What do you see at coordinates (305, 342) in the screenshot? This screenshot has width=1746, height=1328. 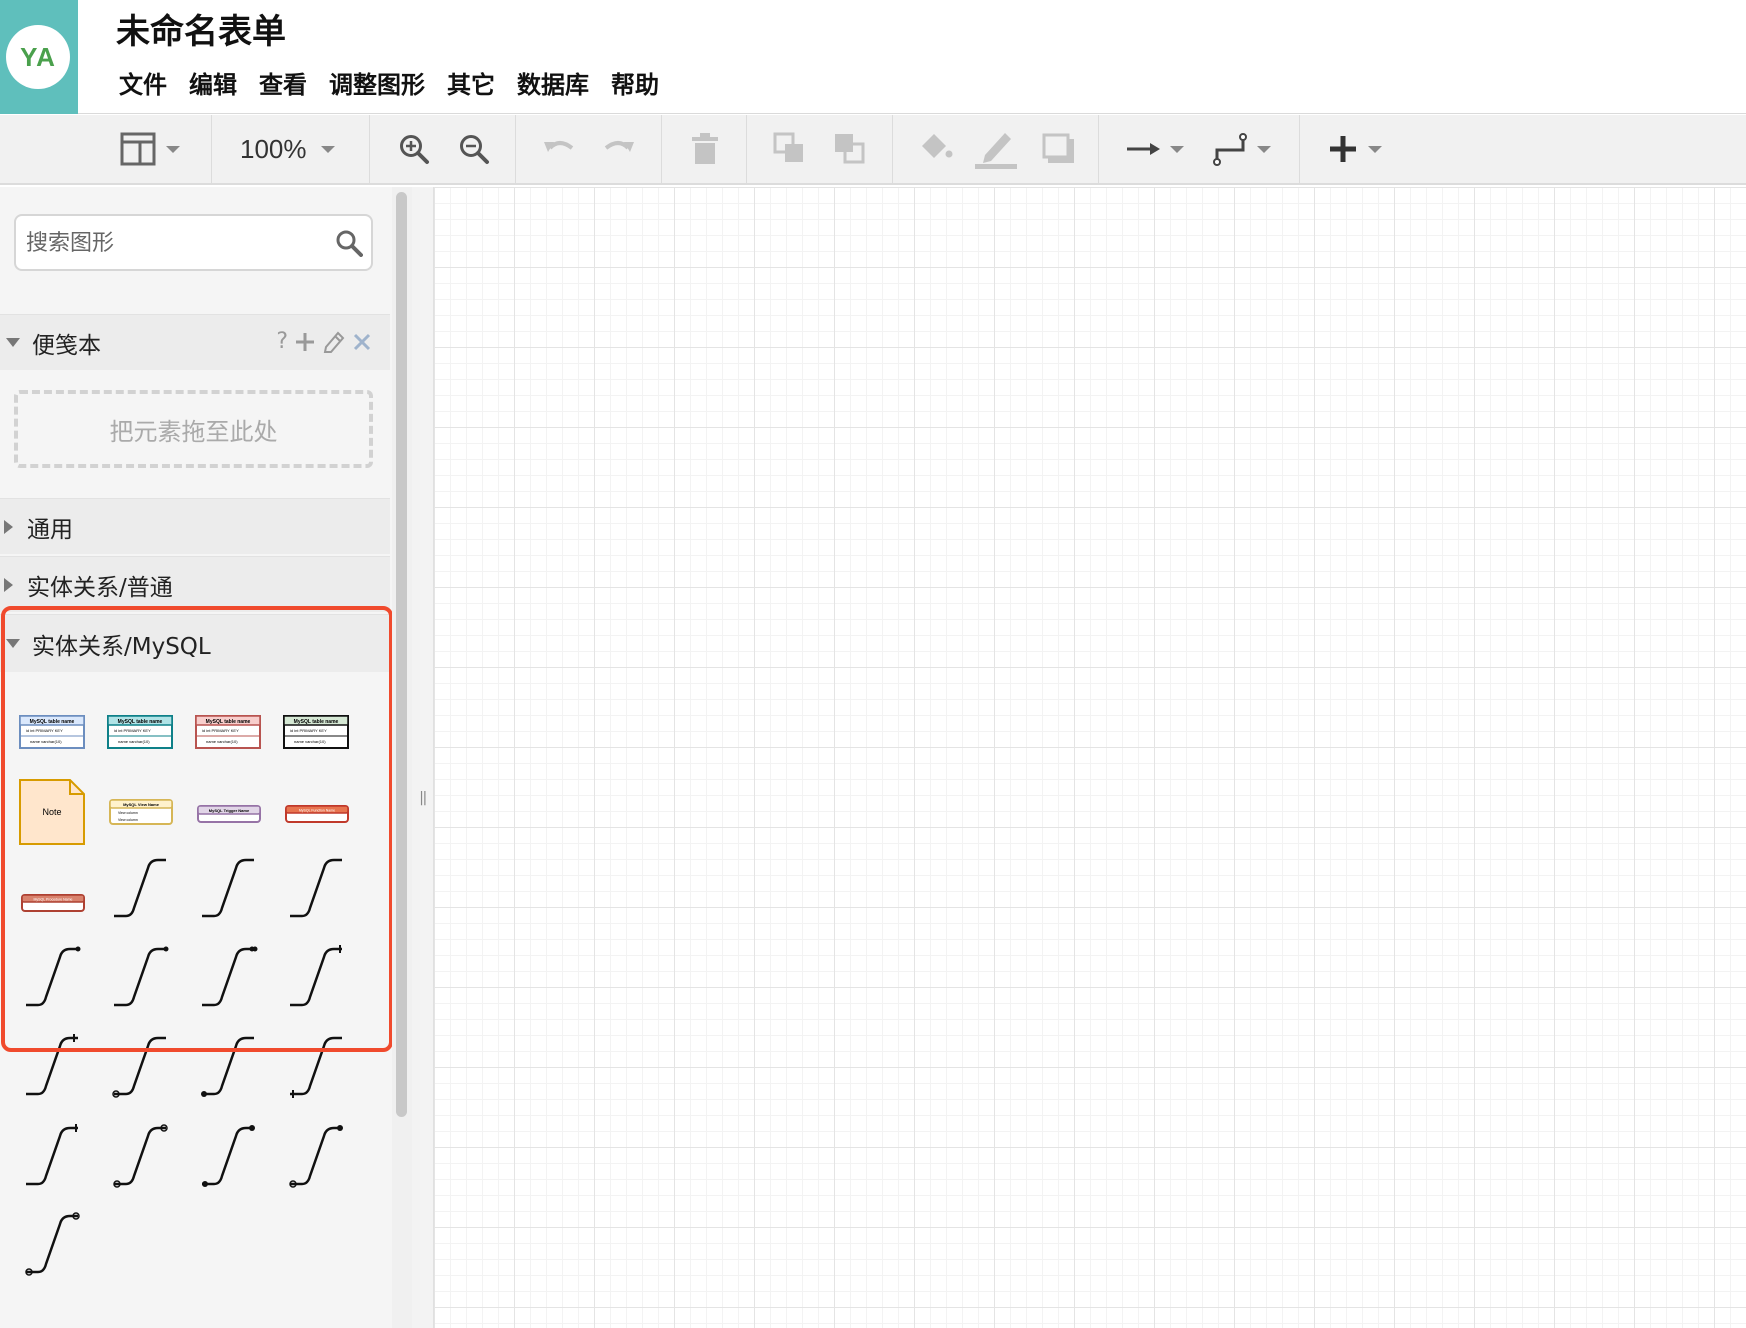 I see `add-icon` at bounding box center [305, 342].